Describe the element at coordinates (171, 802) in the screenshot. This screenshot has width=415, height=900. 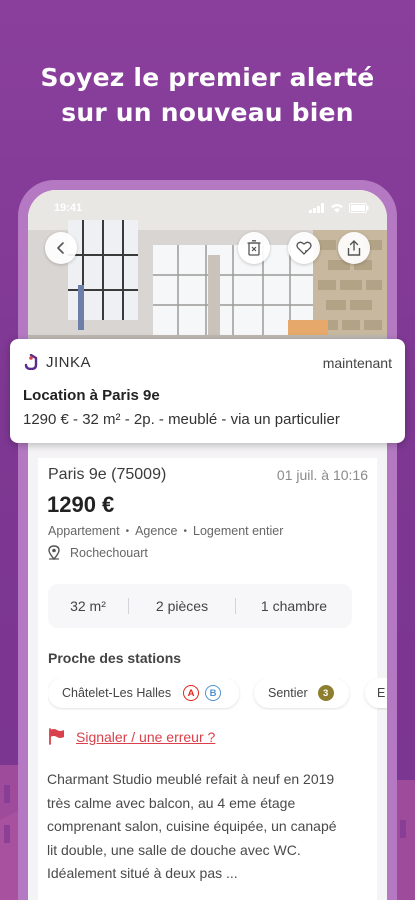
I see `description-line: très calme avec balcon, au 4 eme étage` at that location.